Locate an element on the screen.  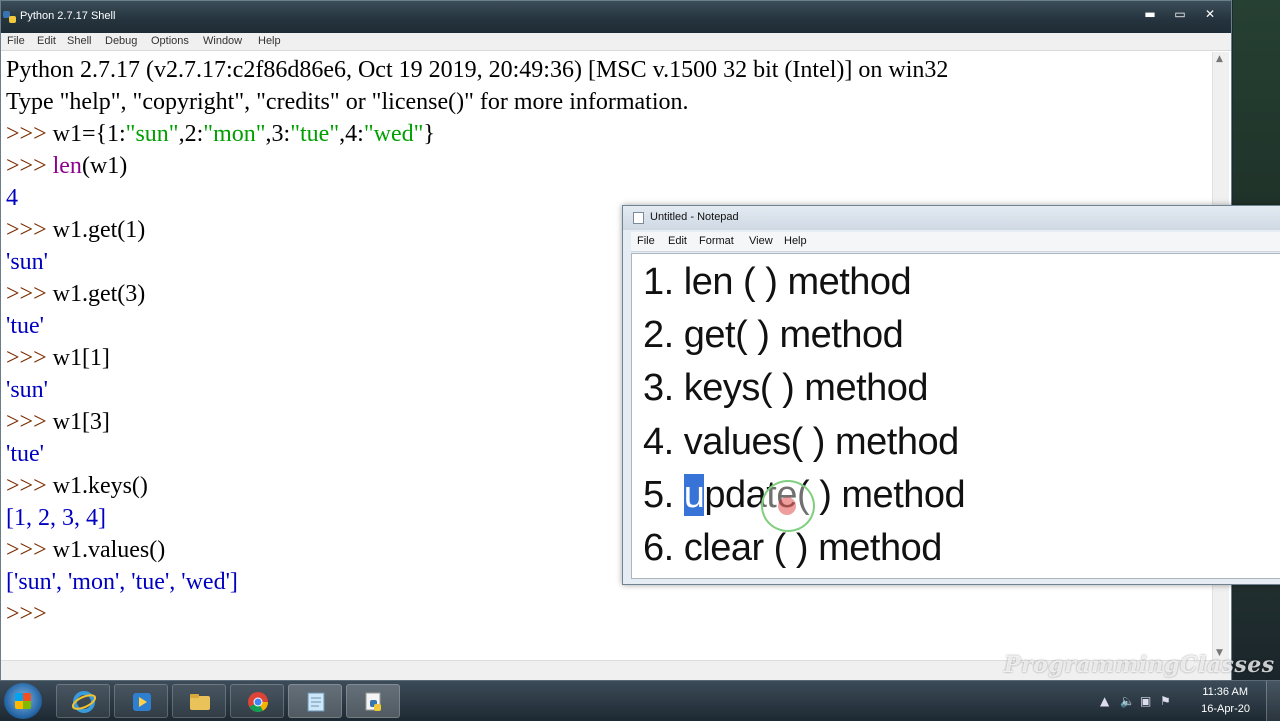
code: (w1) is located at coordinates (104, 166).